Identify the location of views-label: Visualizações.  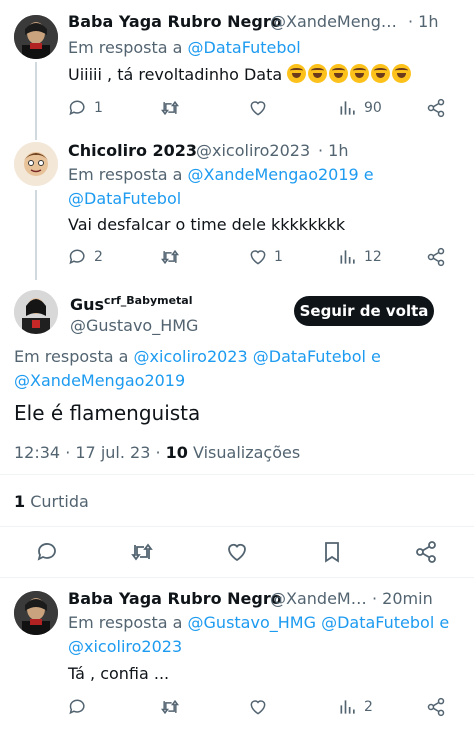
(247, 452).